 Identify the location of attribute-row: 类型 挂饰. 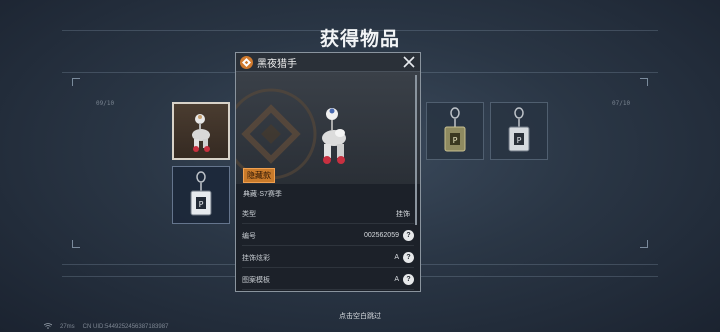
(328, 214).